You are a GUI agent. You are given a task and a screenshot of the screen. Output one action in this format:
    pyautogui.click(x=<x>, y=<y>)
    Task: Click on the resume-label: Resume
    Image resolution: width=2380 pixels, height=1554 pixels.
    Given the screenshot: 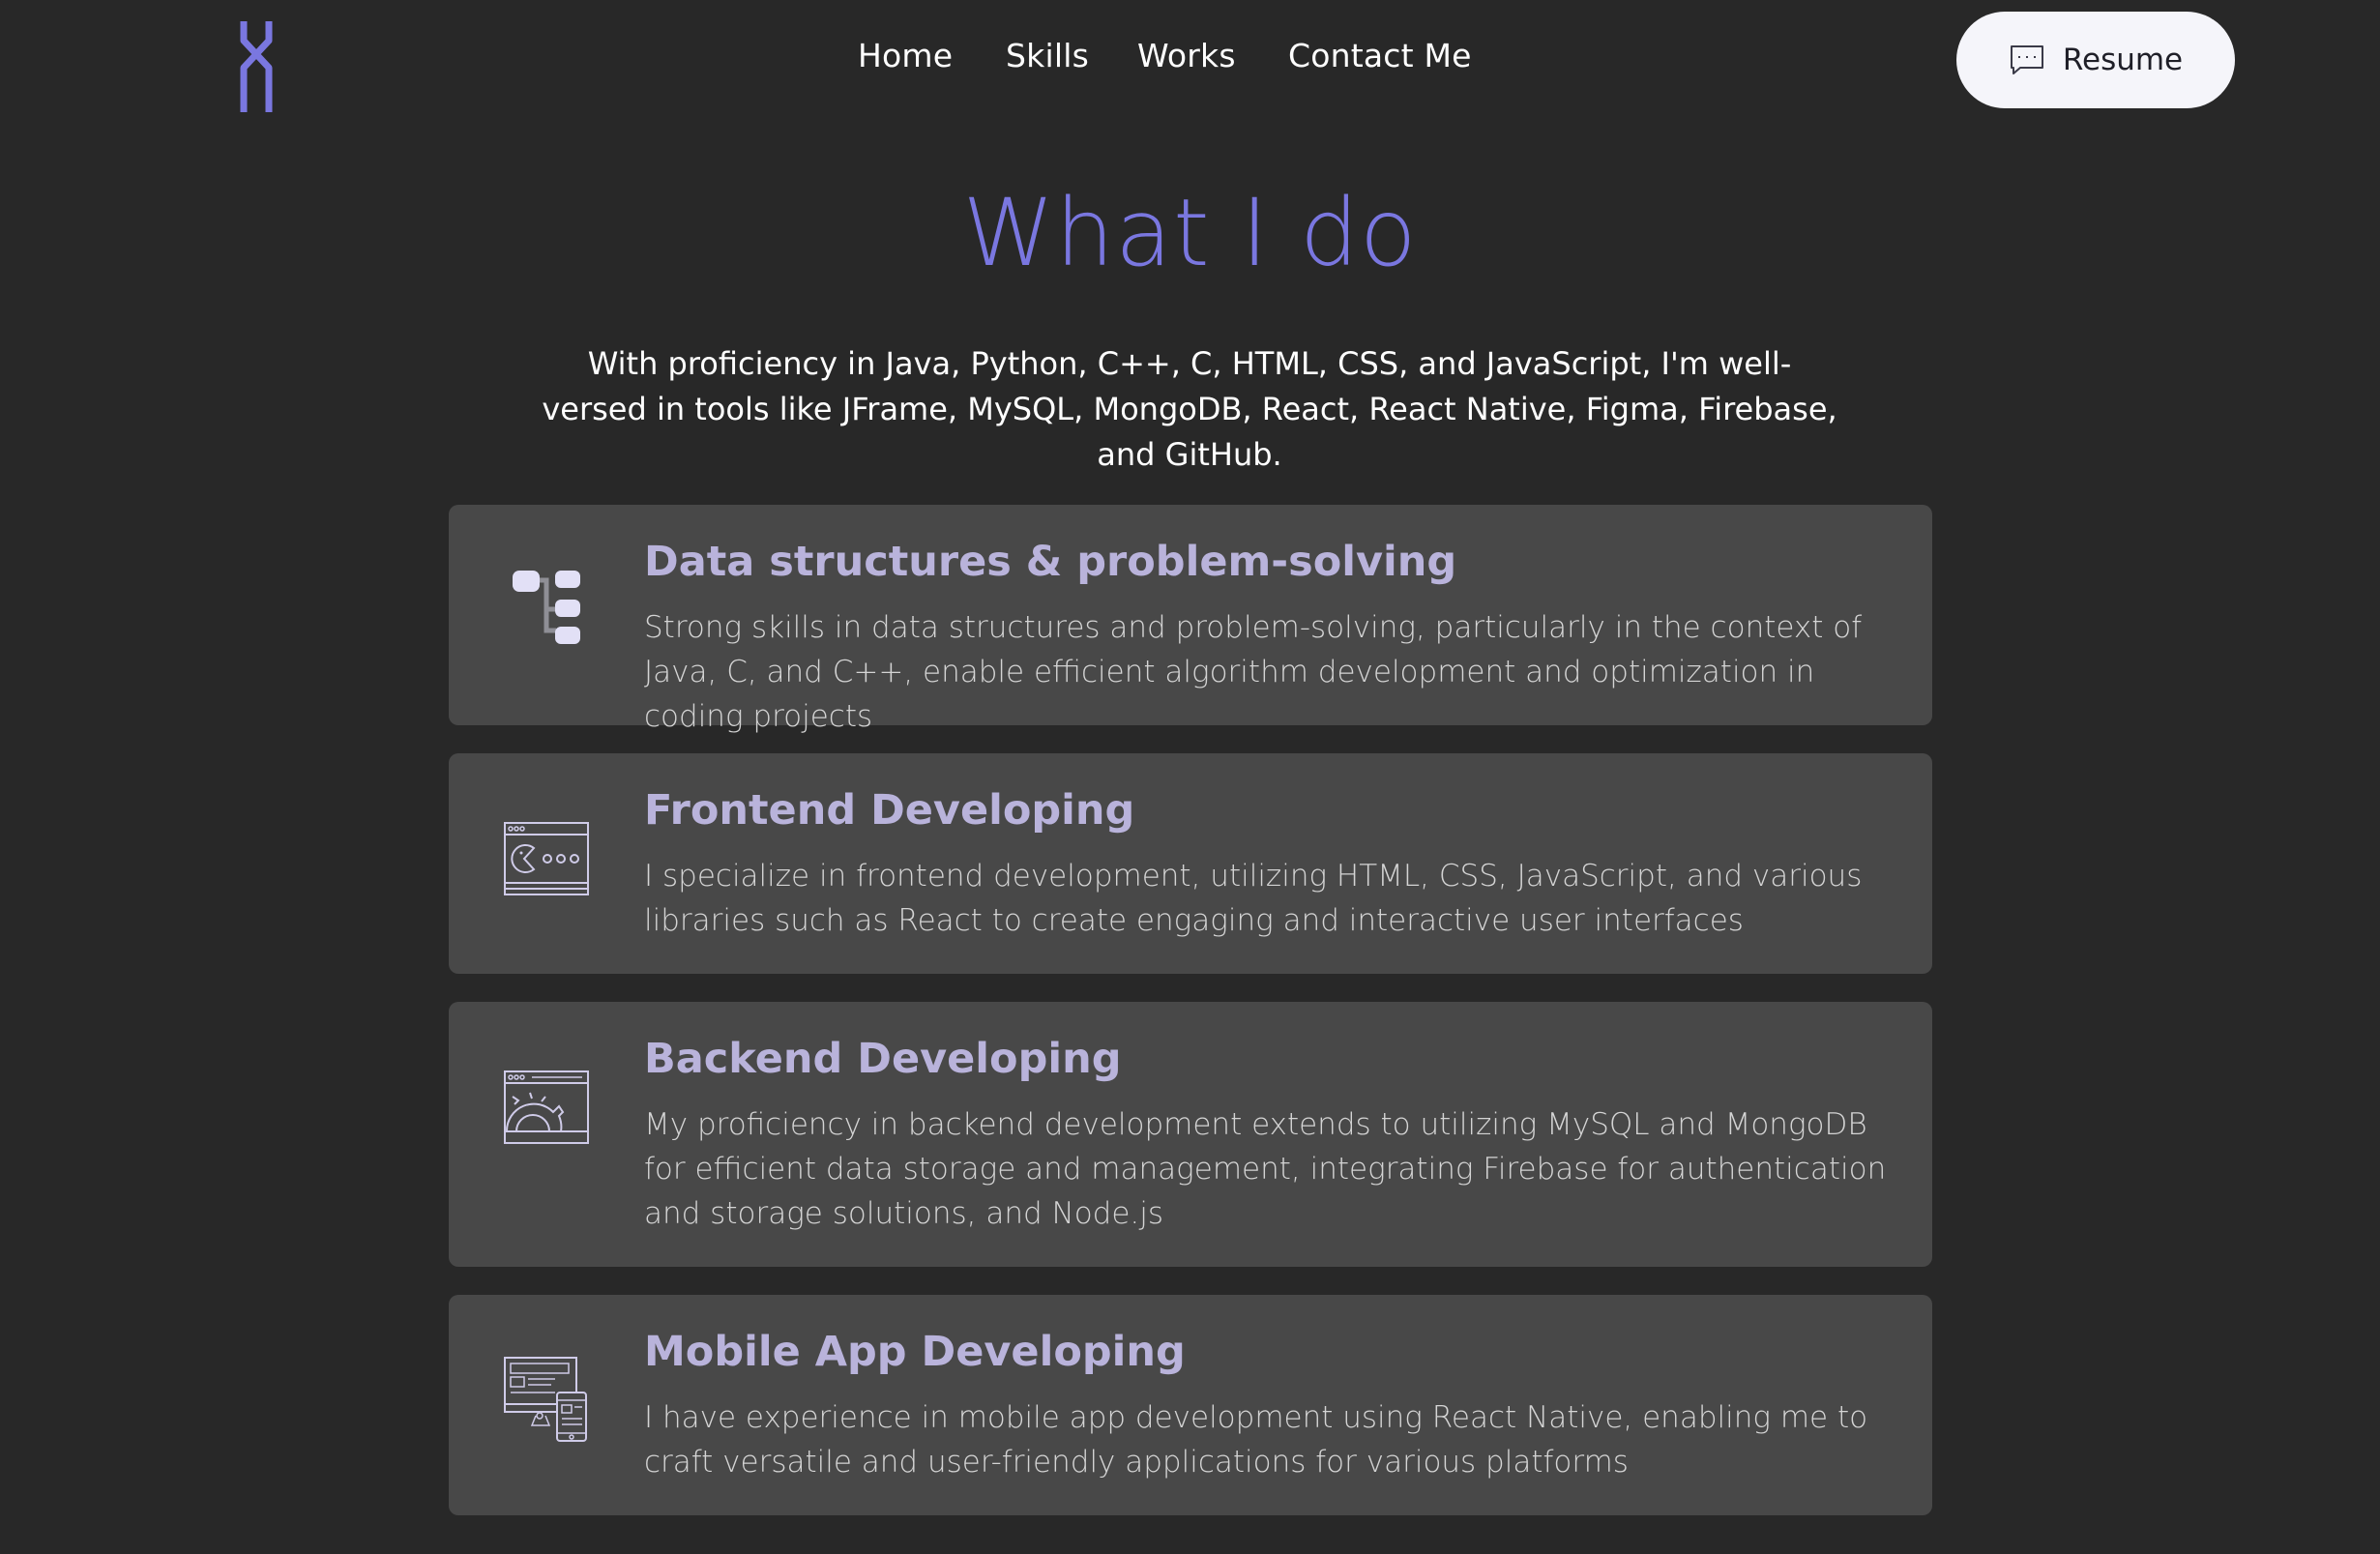 What is the action you would take?
    pyautogui.click(x=2123, y=60)
    